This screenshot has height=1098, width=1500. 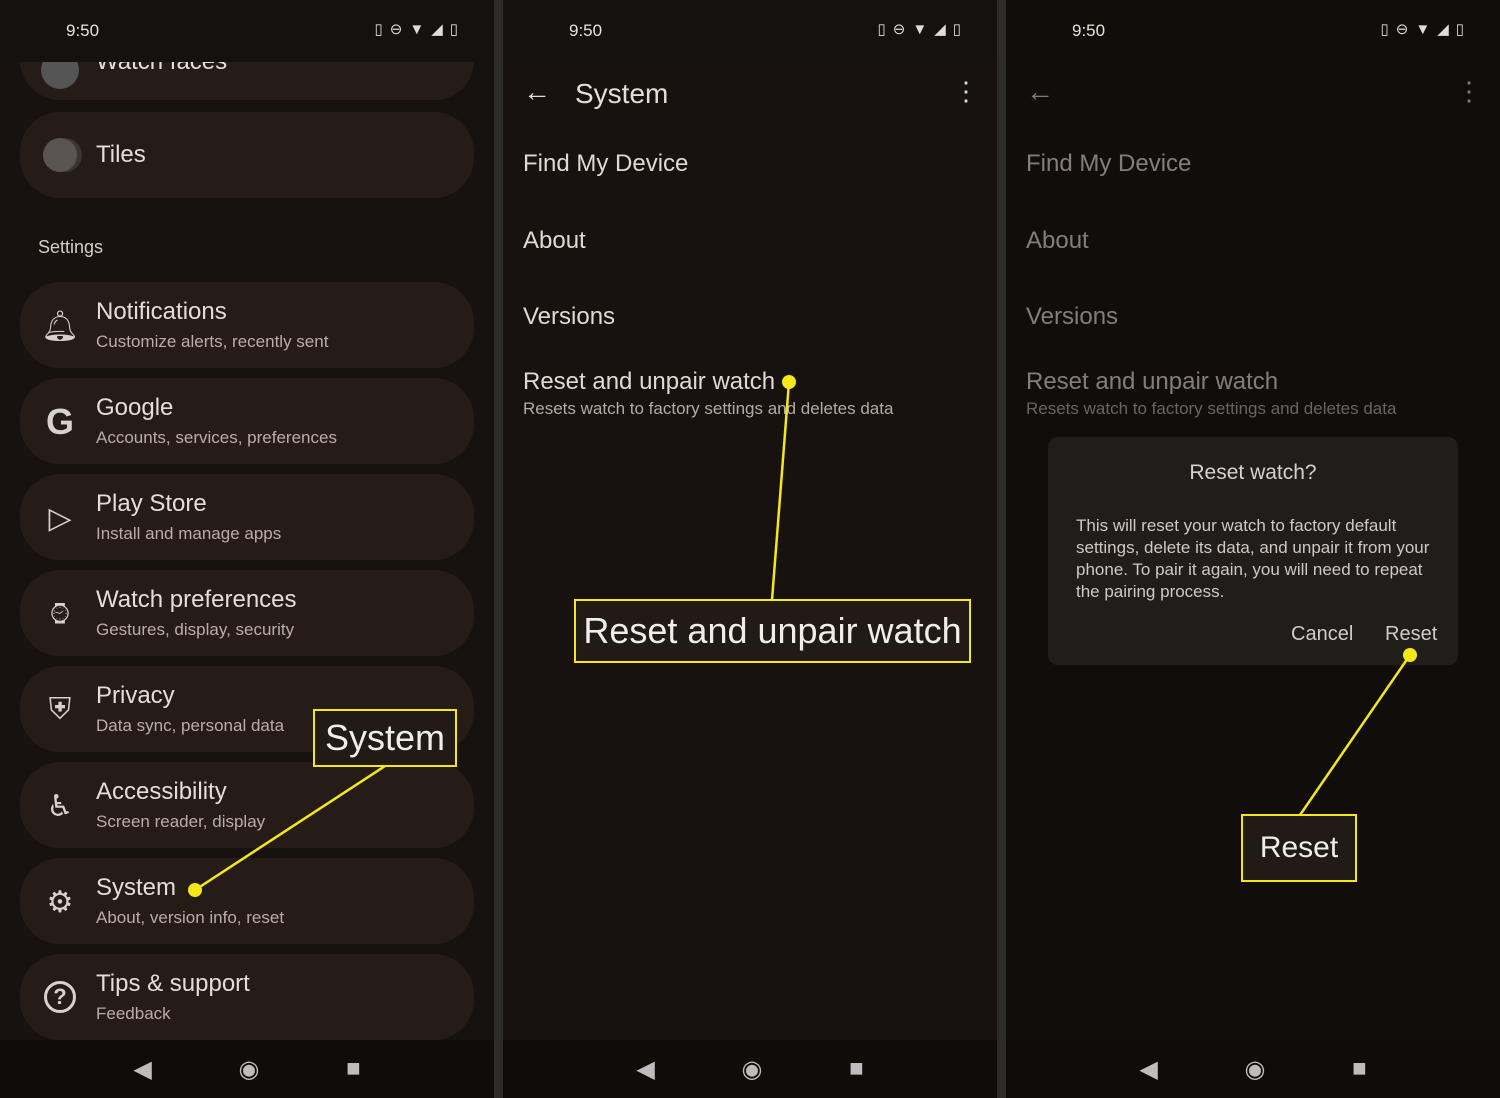 I want to click on callout-reset: Reset, so click(x=1299, y=848).